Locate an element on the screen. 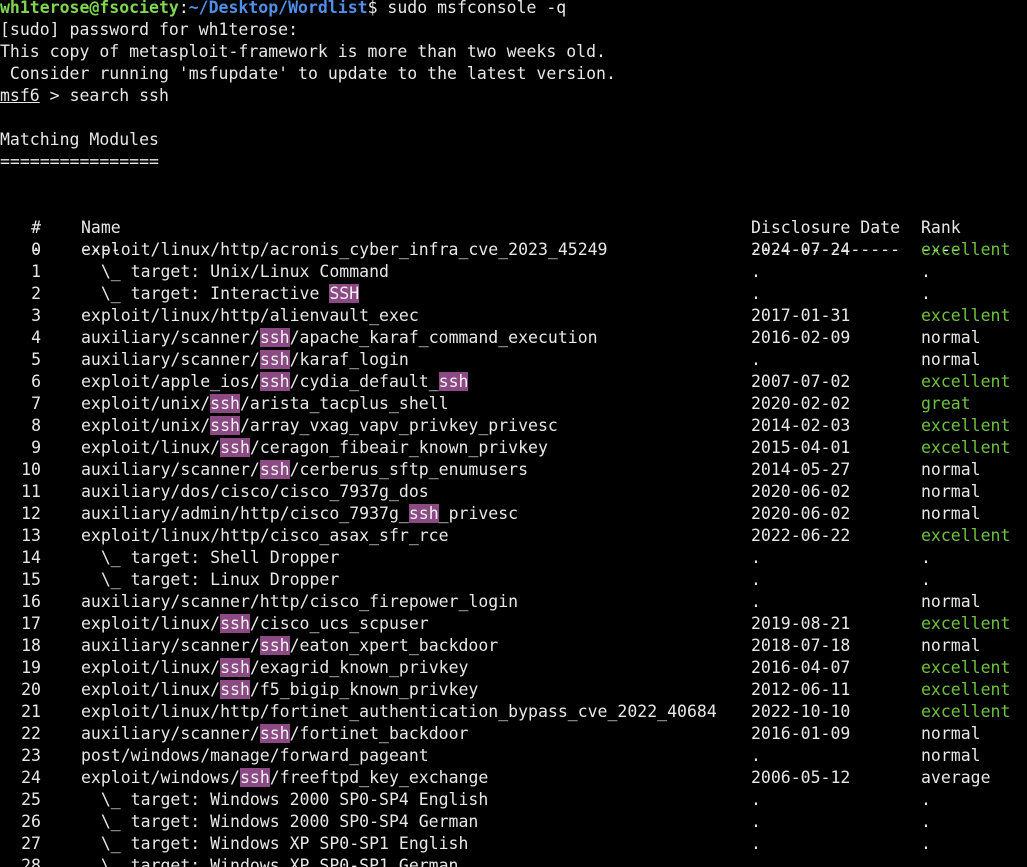 The image size is (1027, 867). msf-prompt-line: msf6 > search ssh is located at coordinates (513, 96).